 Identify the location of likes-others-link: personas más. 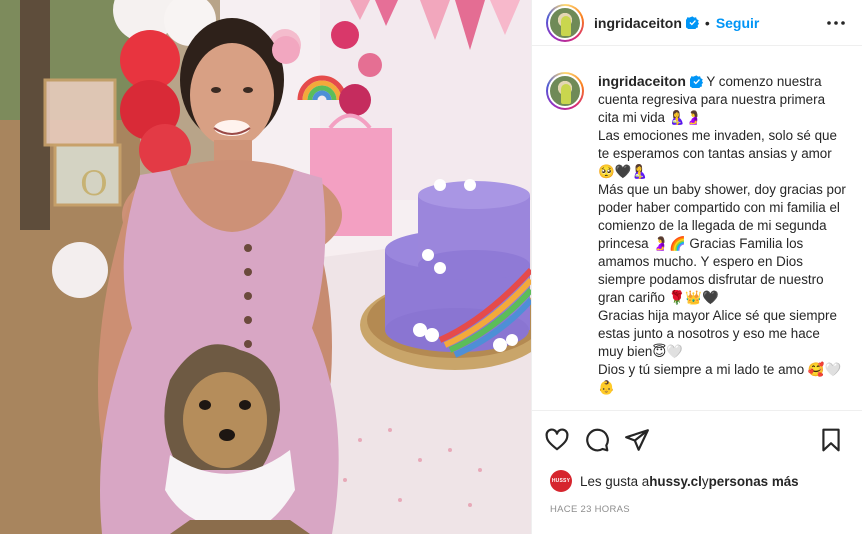
(754, 481).